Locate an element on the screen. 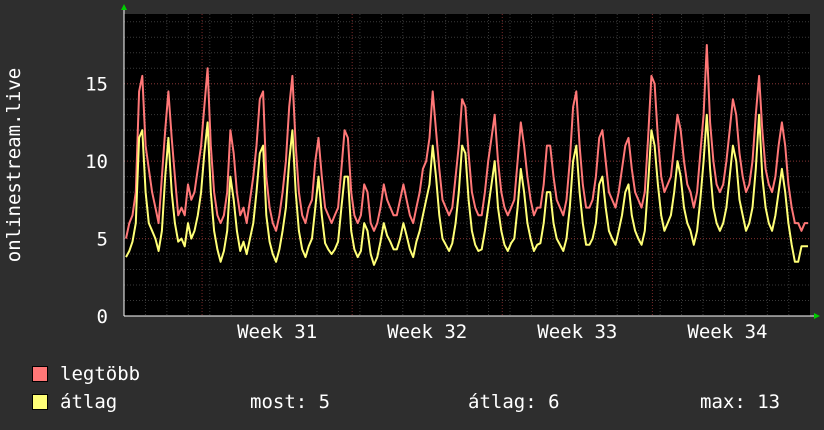 Image resolution: width=824 pixels, height=430 pixels. stat-avg: átlag: 6 is located at coordinates (514, 402).